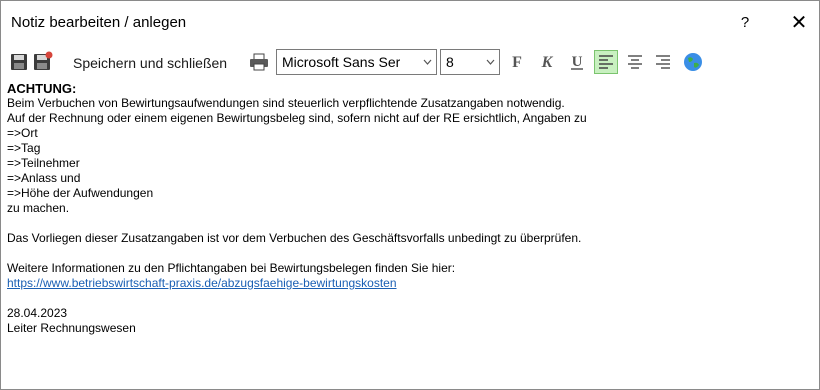  Describe the element at coordinates (799, 22) in the screenshot. I see `close-button: ✕` at that location.